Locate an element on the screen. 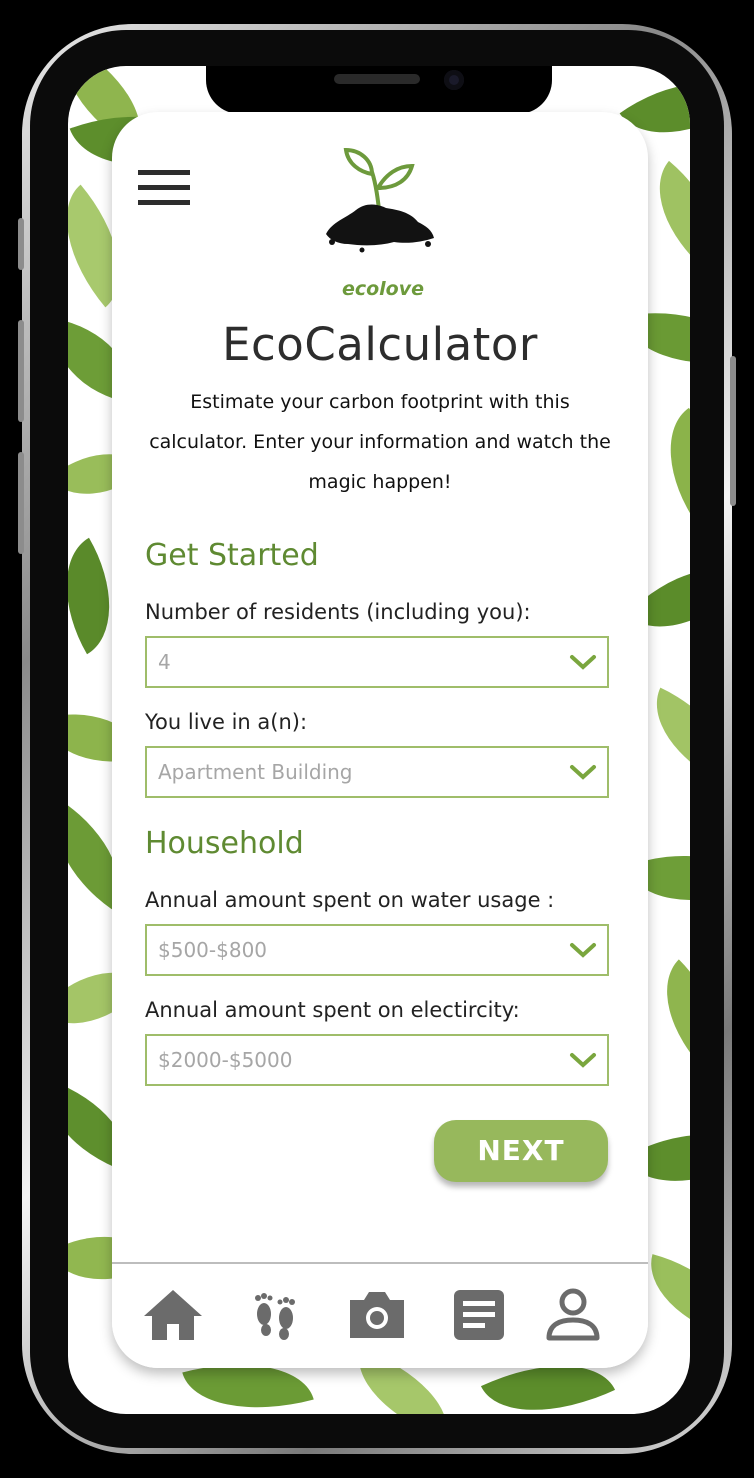  dwelling-label: You live in a(n): is located at coordinates (226, 722).